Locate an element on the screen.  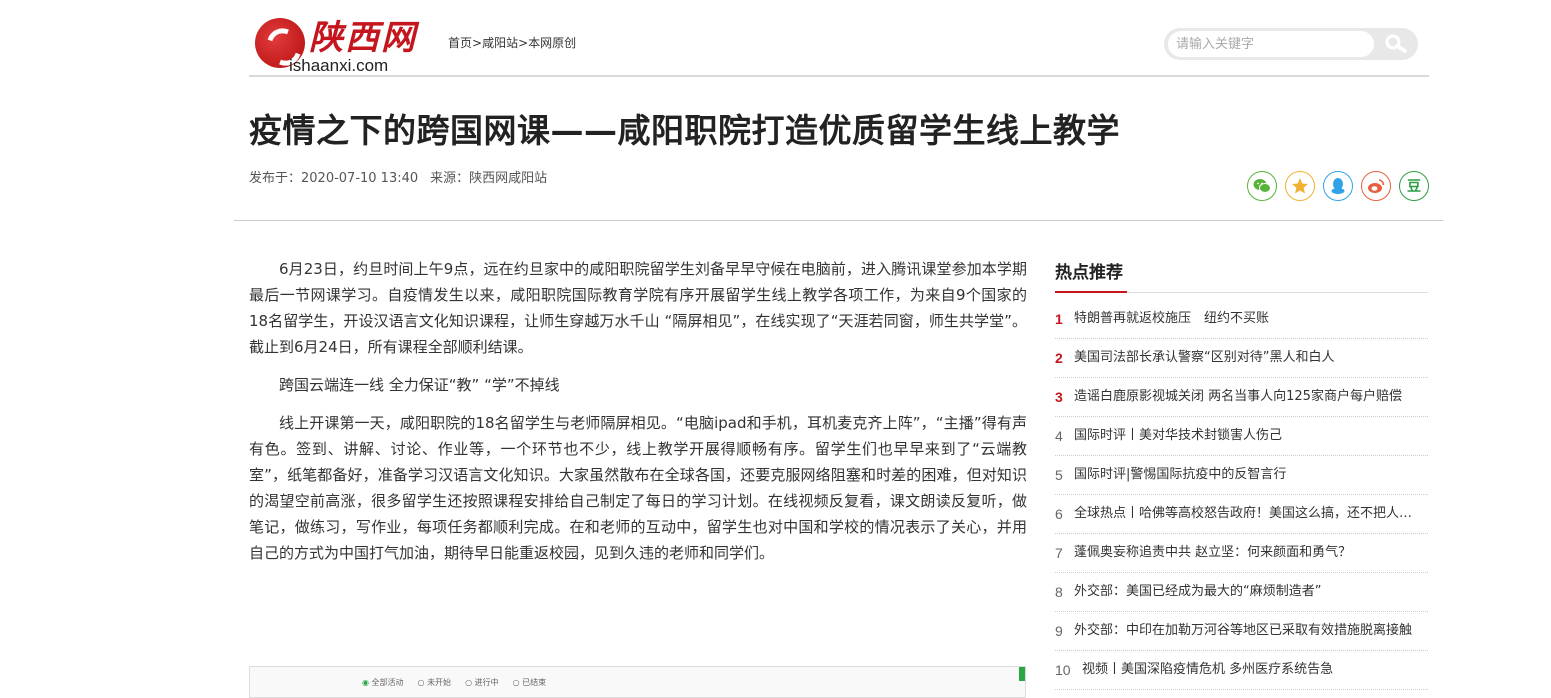
search-button is located at coordinates (1396, 44).